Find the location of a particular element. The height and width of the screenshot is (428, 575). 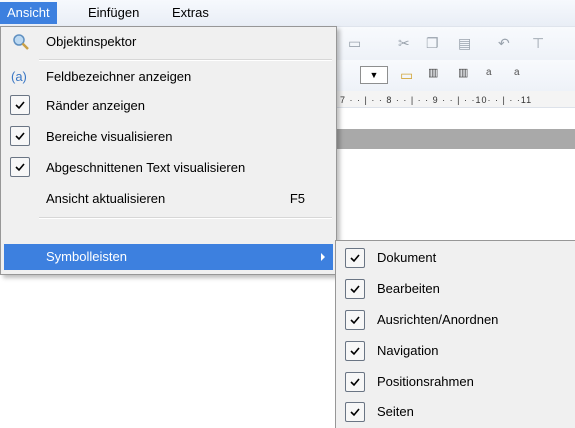

paste-icon: ▤ is located at coordinates (464, 43).